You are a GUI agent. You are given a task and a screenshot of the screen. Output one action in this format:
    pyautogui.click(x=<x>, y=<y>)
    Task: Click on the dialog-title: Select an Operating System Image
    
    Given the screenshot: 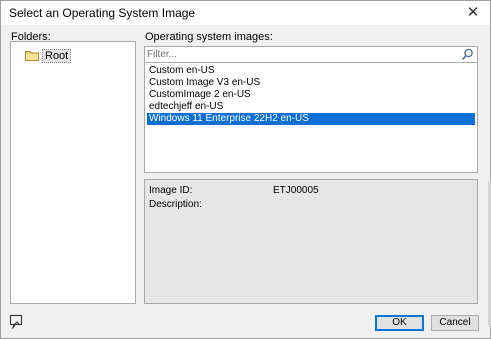 What is the action you would take?
    pyautogui.click(x=102, y=13)
    